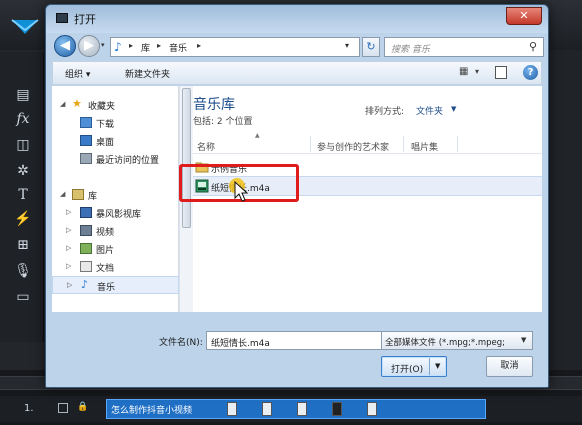 The image size is (582, 425). I want to click on nav-item-label: 视频, so click(105, 233).